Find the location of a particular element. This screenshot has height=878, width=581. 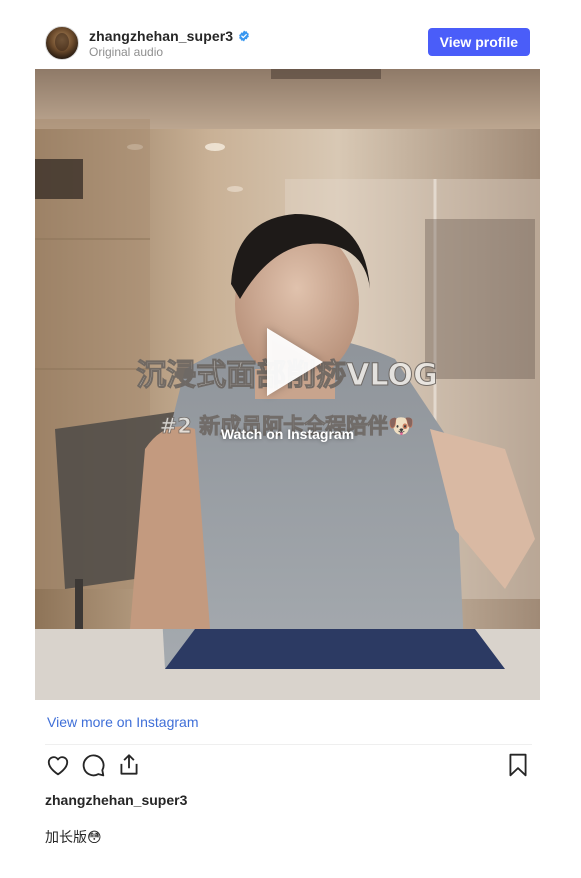

comment-icon is located at coordinates (93, 765).